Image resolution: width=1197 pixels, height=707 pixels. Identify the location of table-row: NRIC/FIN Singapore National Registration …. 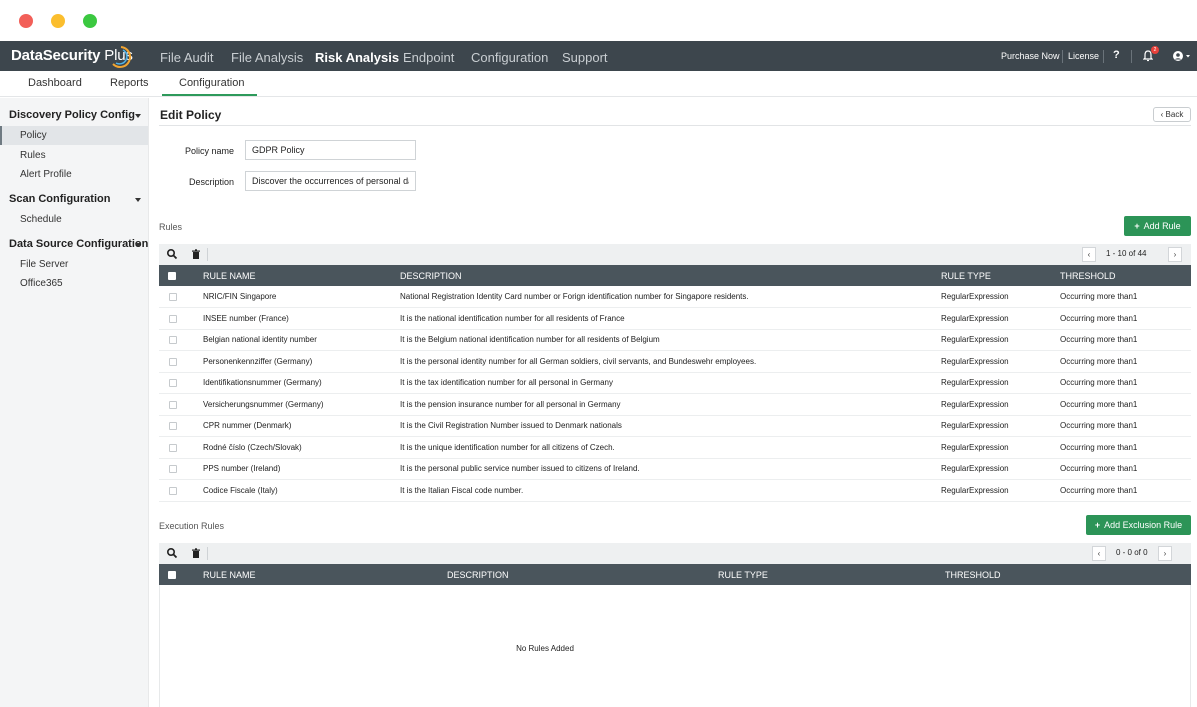
(675, 297).